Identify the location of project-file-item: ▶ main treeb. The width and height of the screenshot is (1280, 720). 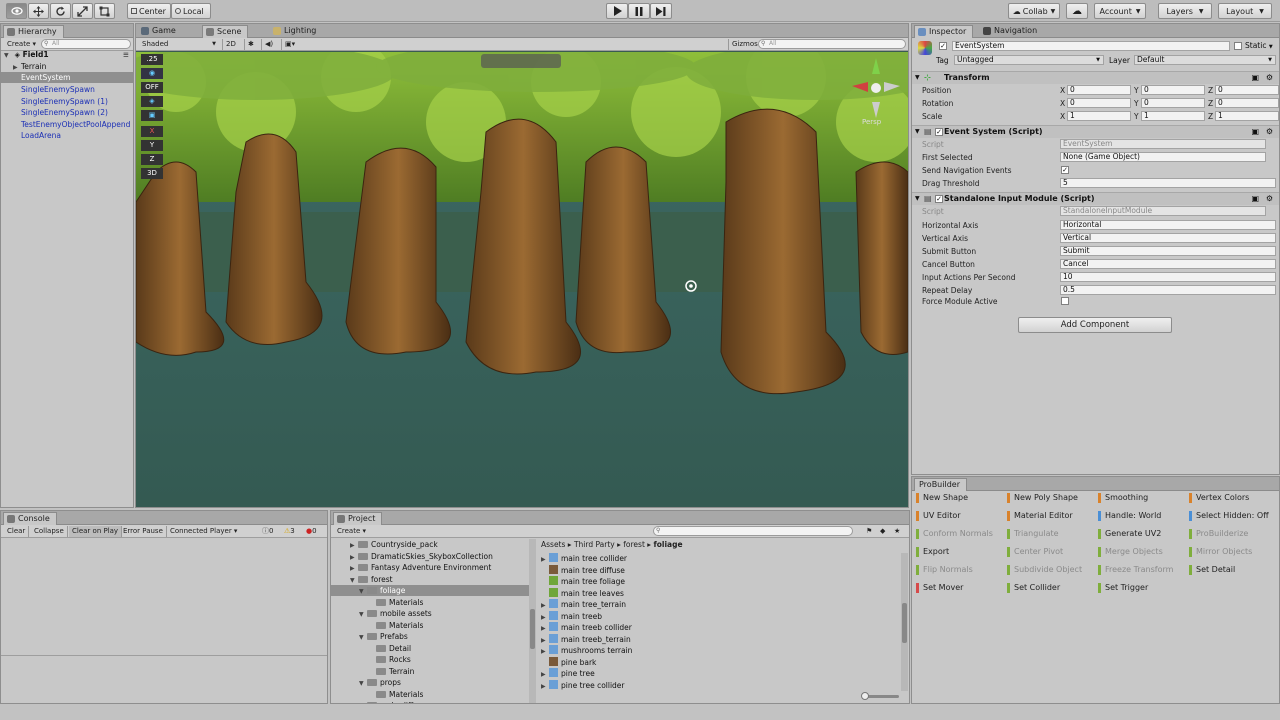
(719, 616).